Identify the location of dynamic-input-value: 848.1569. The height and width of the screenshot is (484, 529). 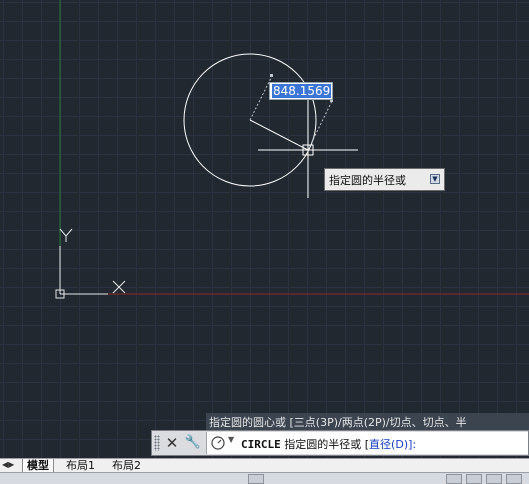
(302, 91).